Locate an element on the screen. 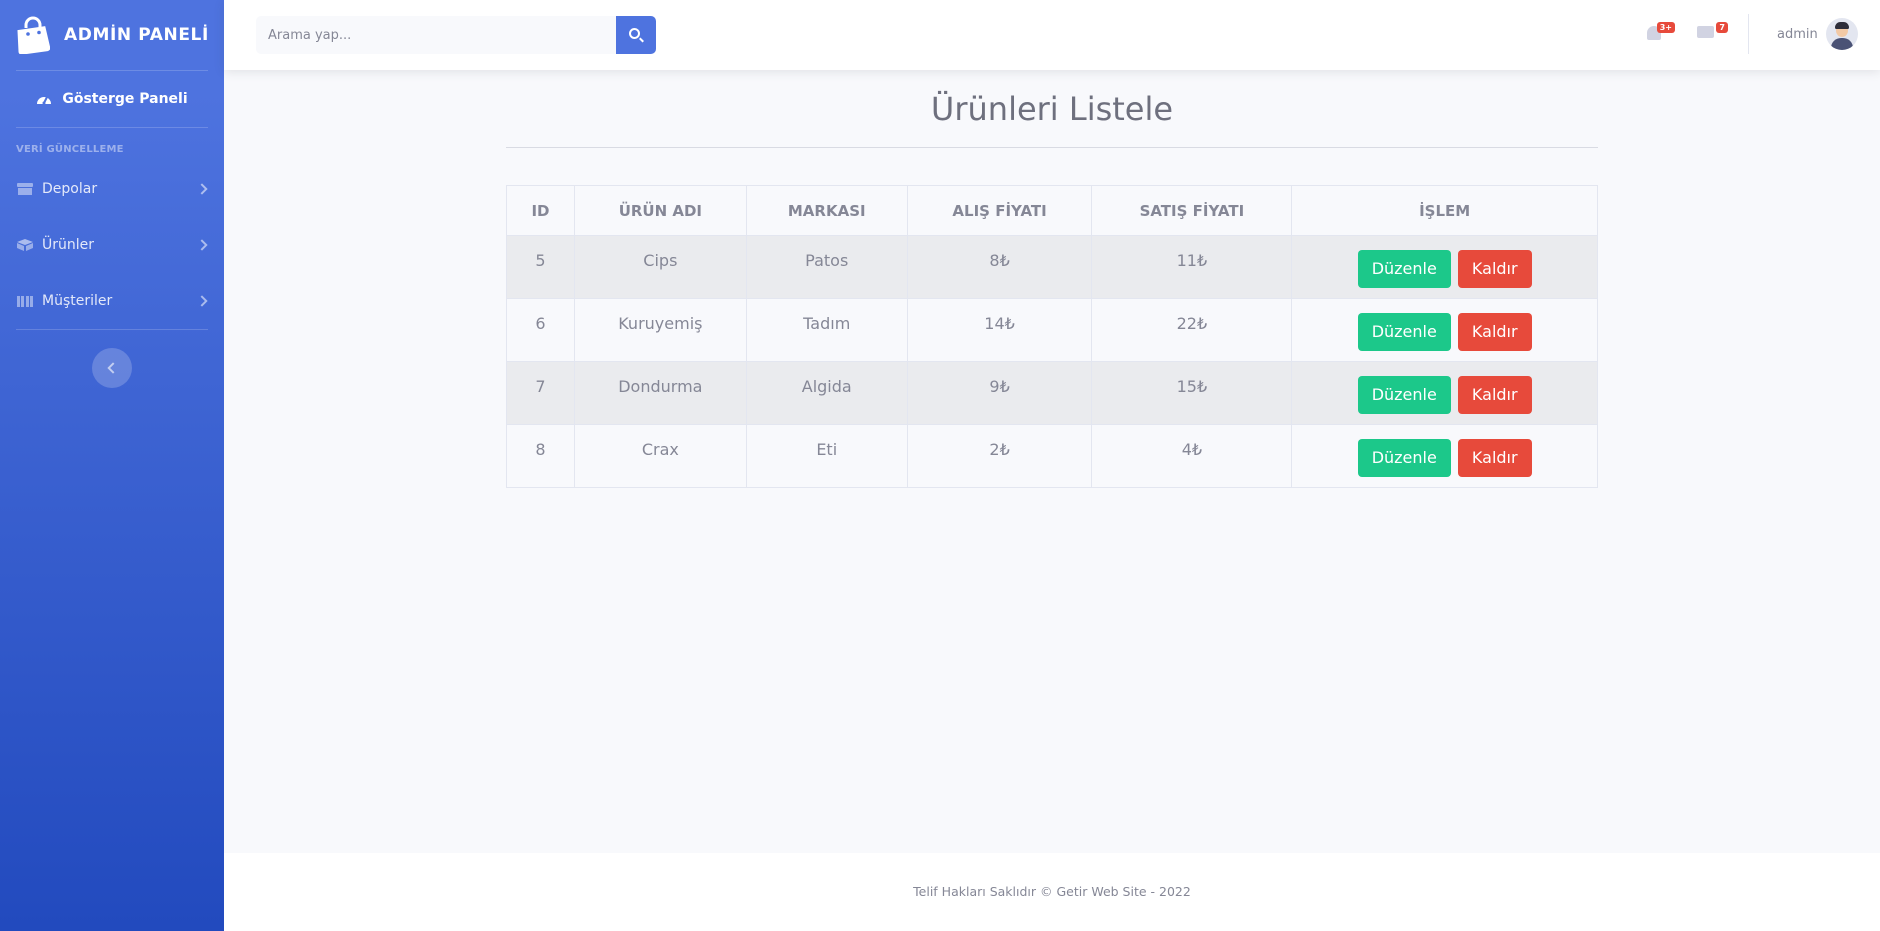 The image size is (1880, 931). sidebar-divider is located at coordinates (112, 329).